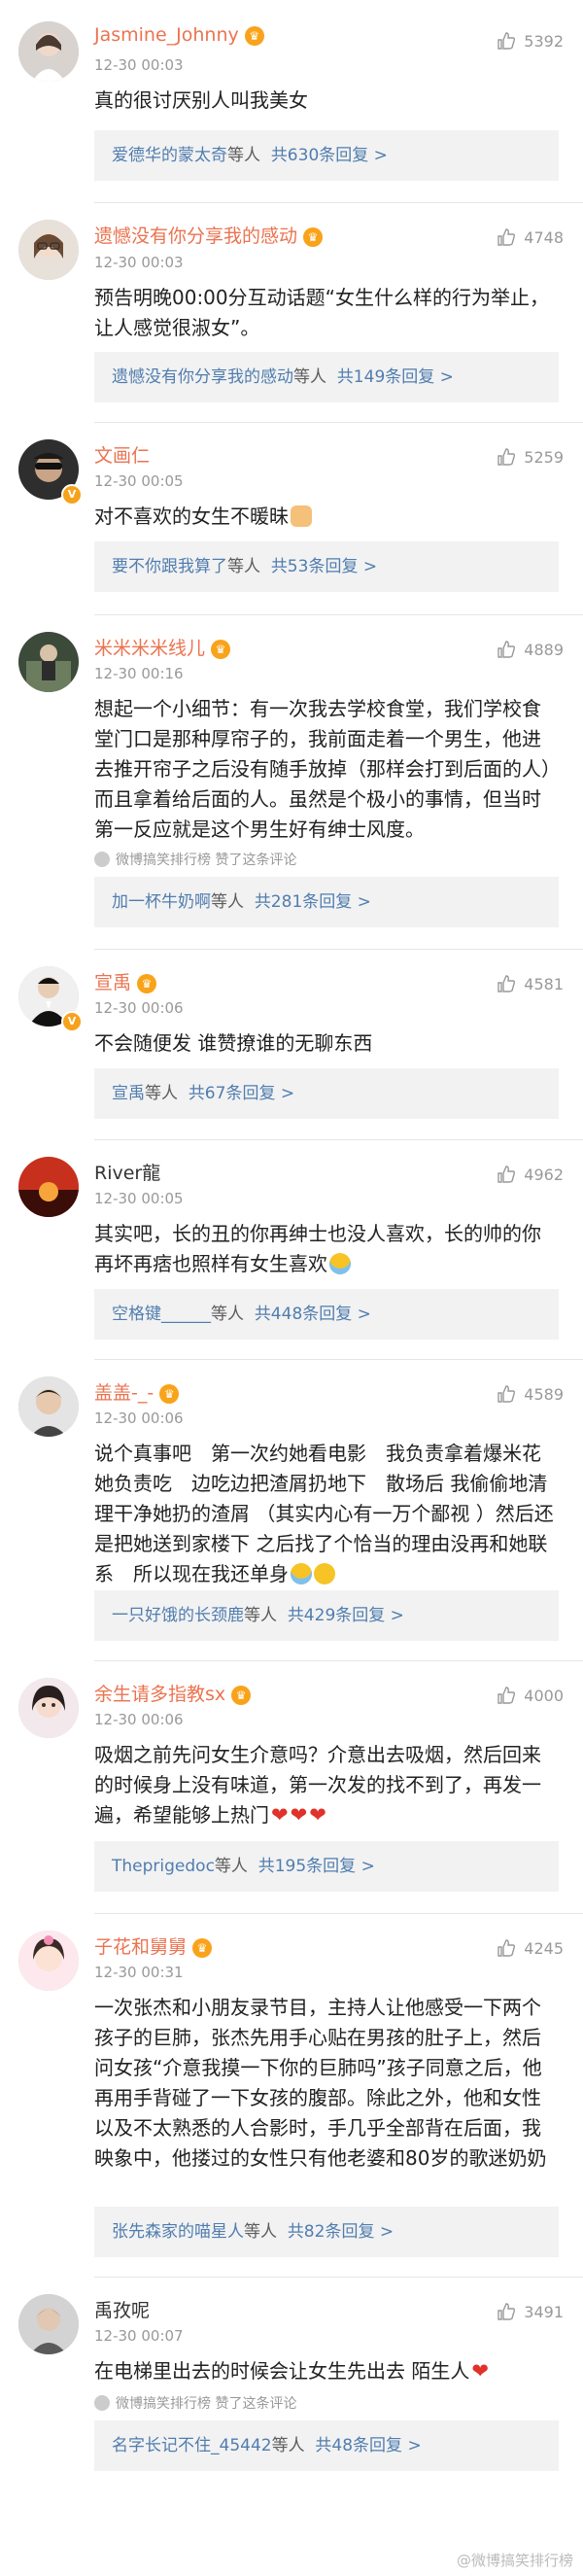  I want to click on comment-username: 盖盖-_- ♛, so click(137, 1391).